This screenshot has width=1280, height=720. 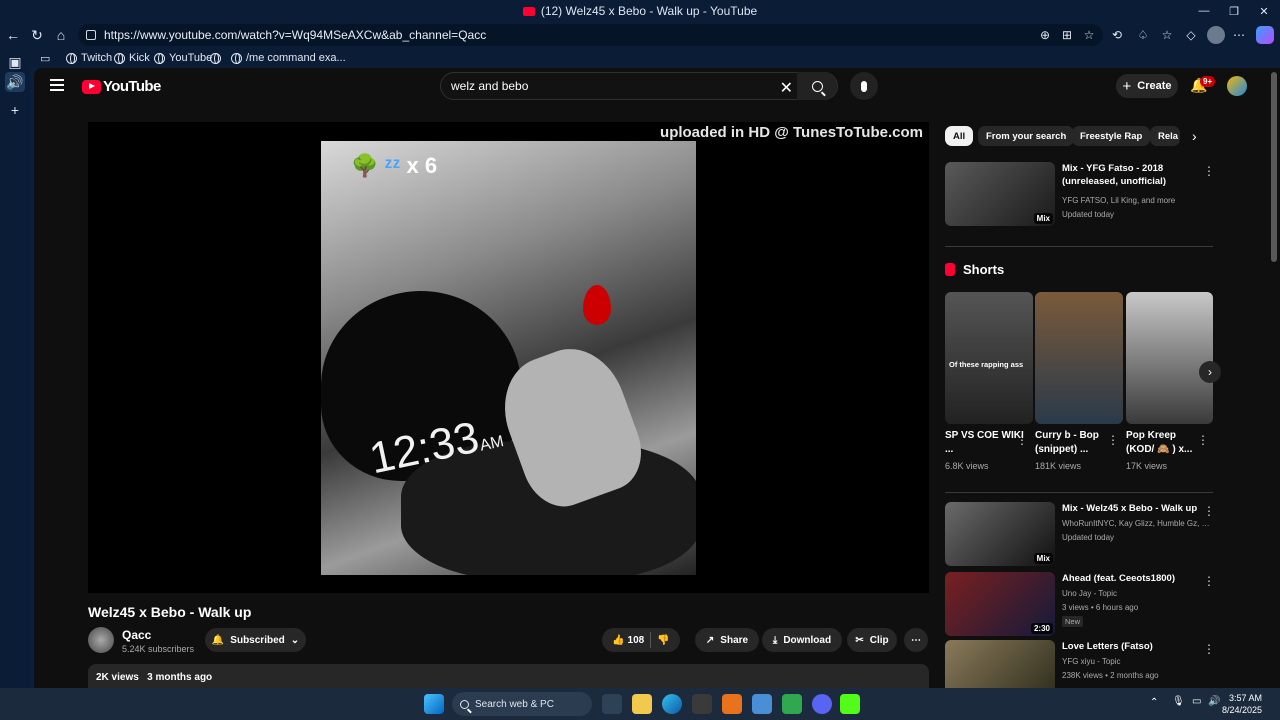 What do you see at coordinates (950, 269) in the screenshot?
I see `shorts-icon` at bounding box center [950, 269].